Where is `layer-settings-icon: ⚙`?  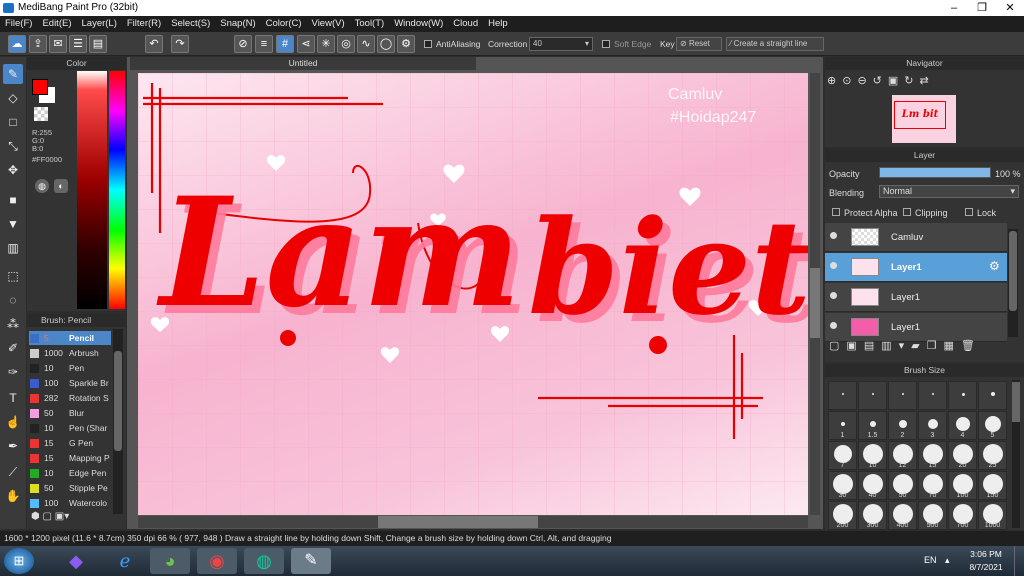 layer-settings-icon: ⚙ is located at coordinates (994, 266).